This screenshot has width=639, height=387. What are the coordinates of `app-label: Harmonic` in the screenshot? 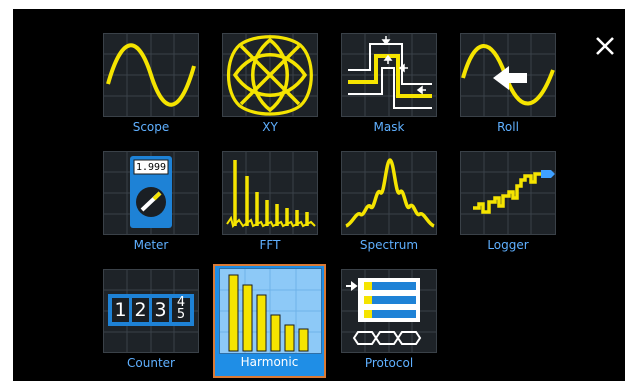 It's located at (269, 362).